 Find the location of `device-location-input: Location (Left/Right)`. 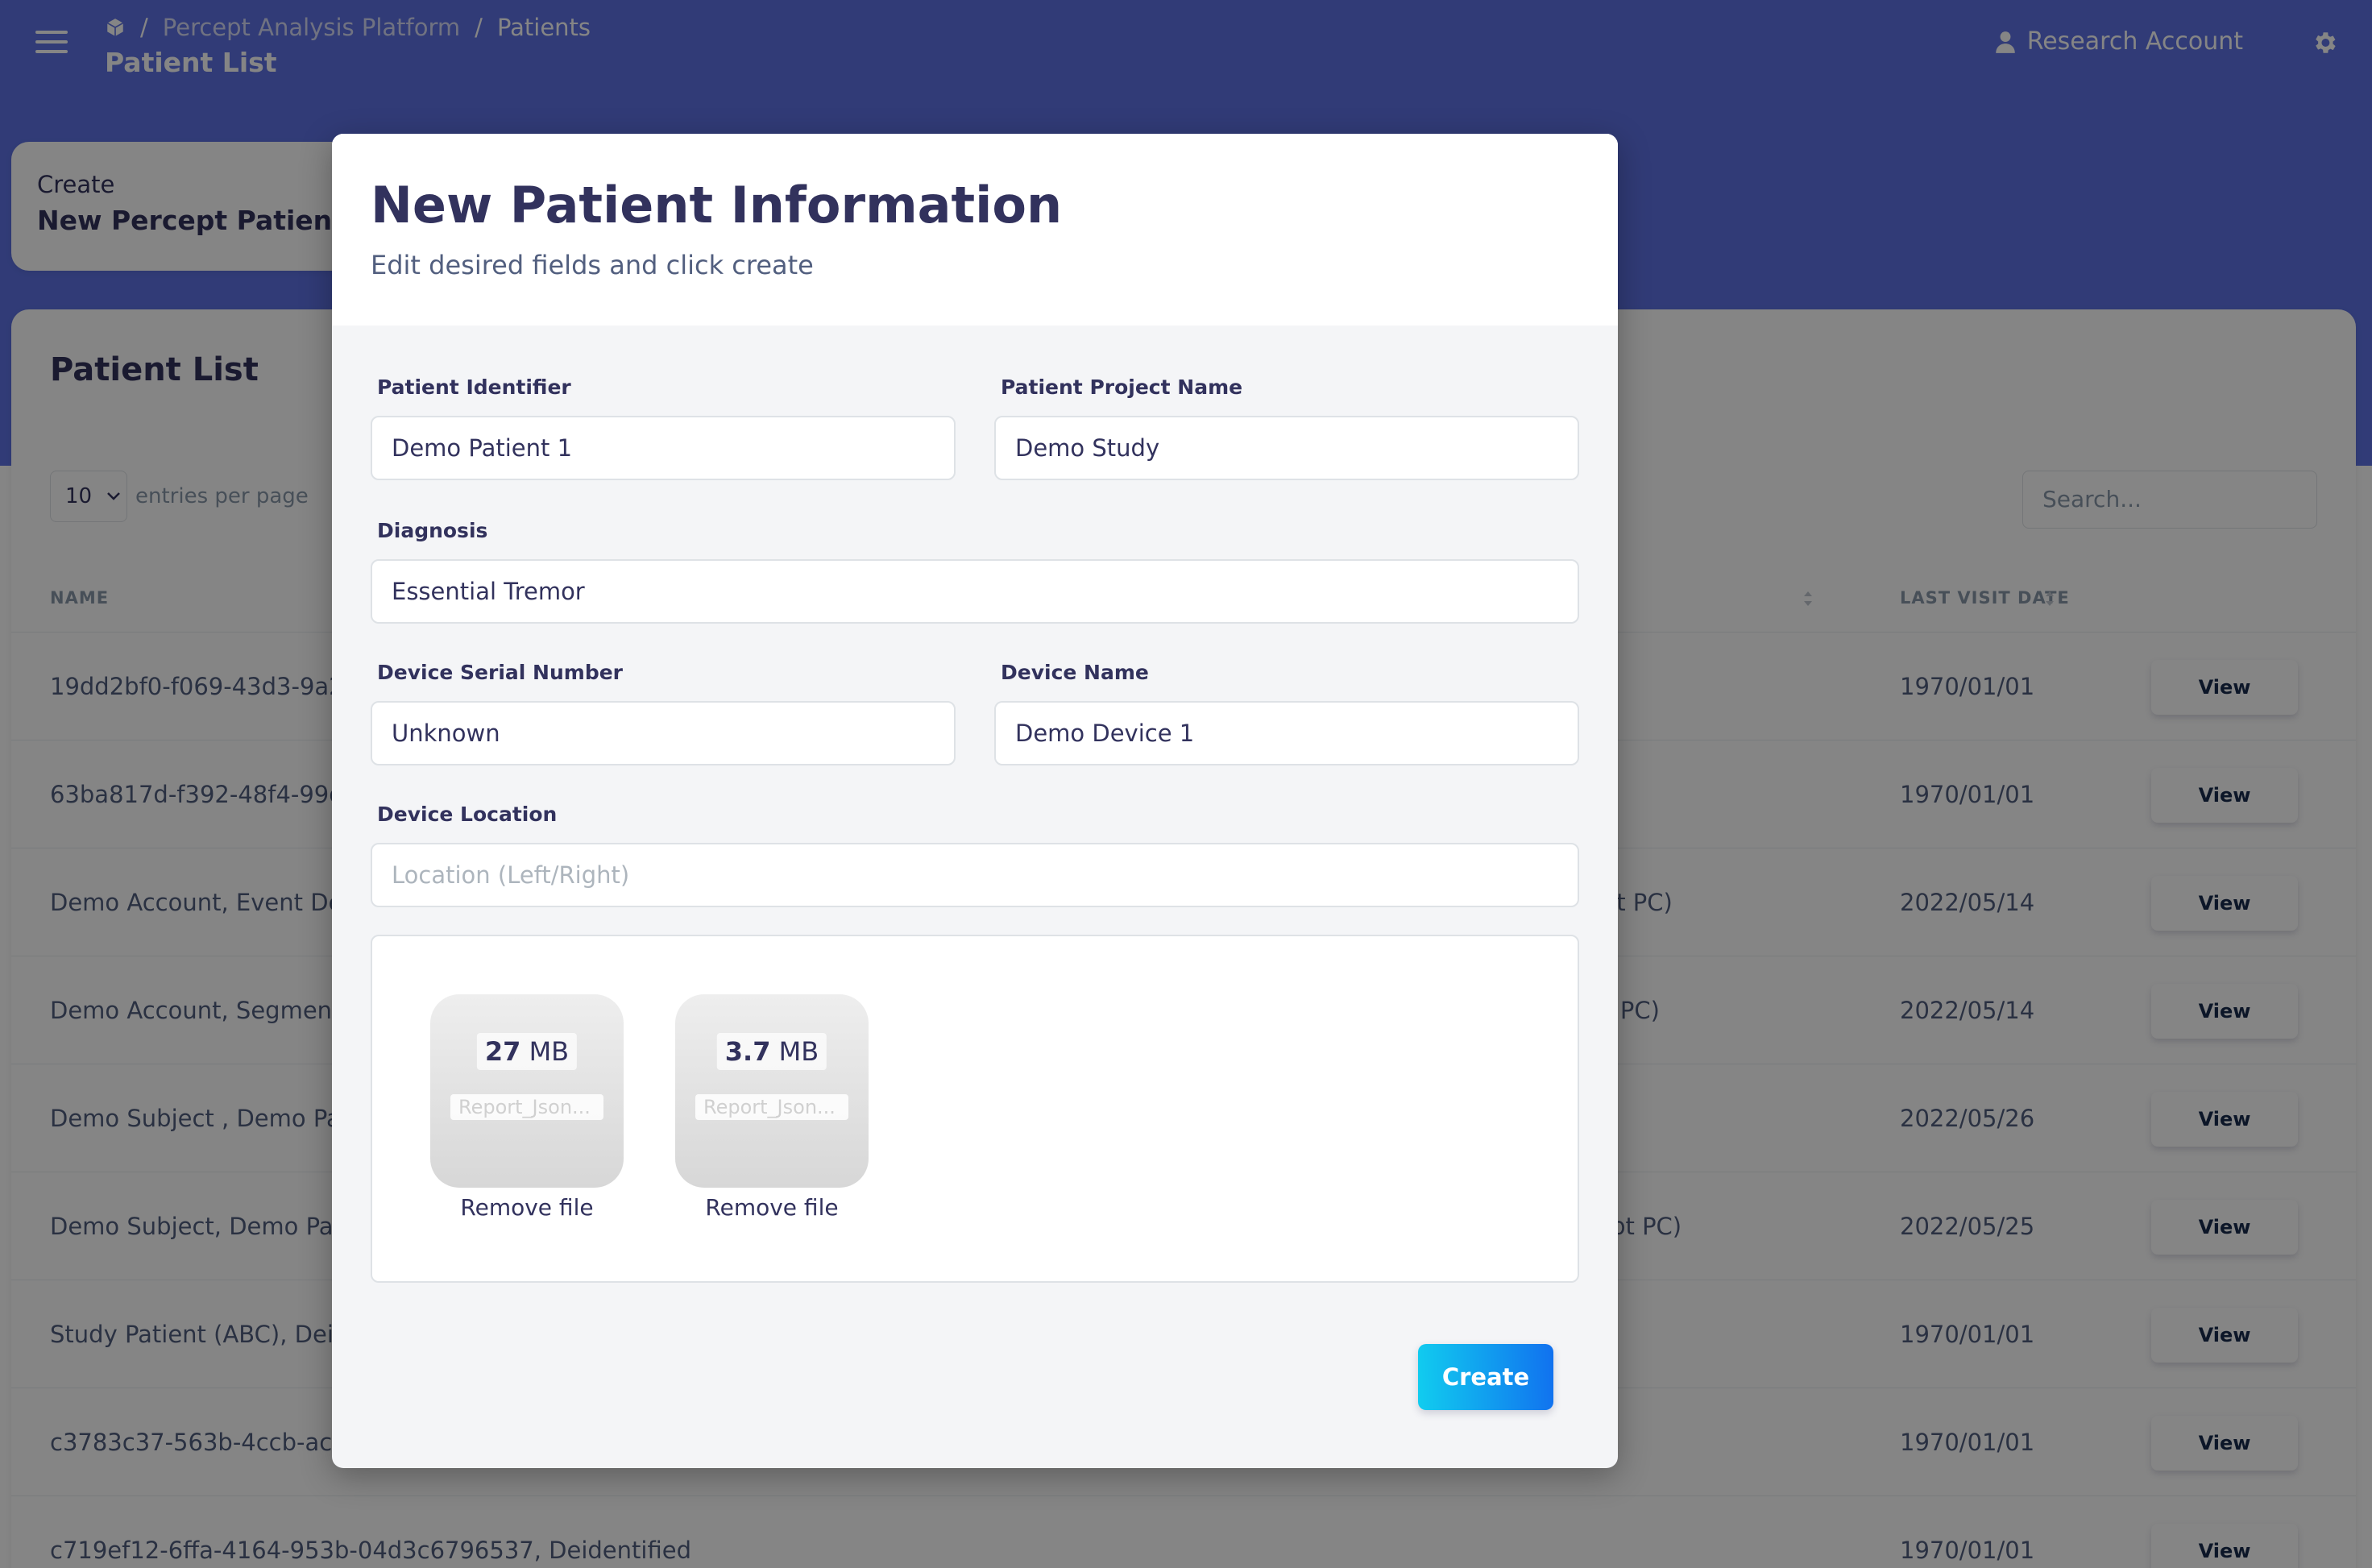

device-location-input: Location (Left/Right) is located at coordinates (975, 875).